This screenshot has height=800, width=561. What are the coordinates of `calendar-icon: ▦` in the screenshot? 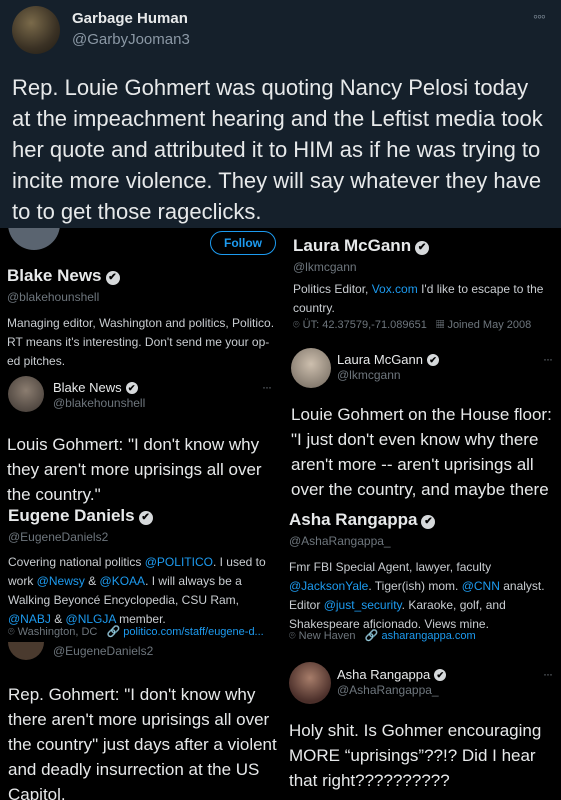 It's located at (440, 325).